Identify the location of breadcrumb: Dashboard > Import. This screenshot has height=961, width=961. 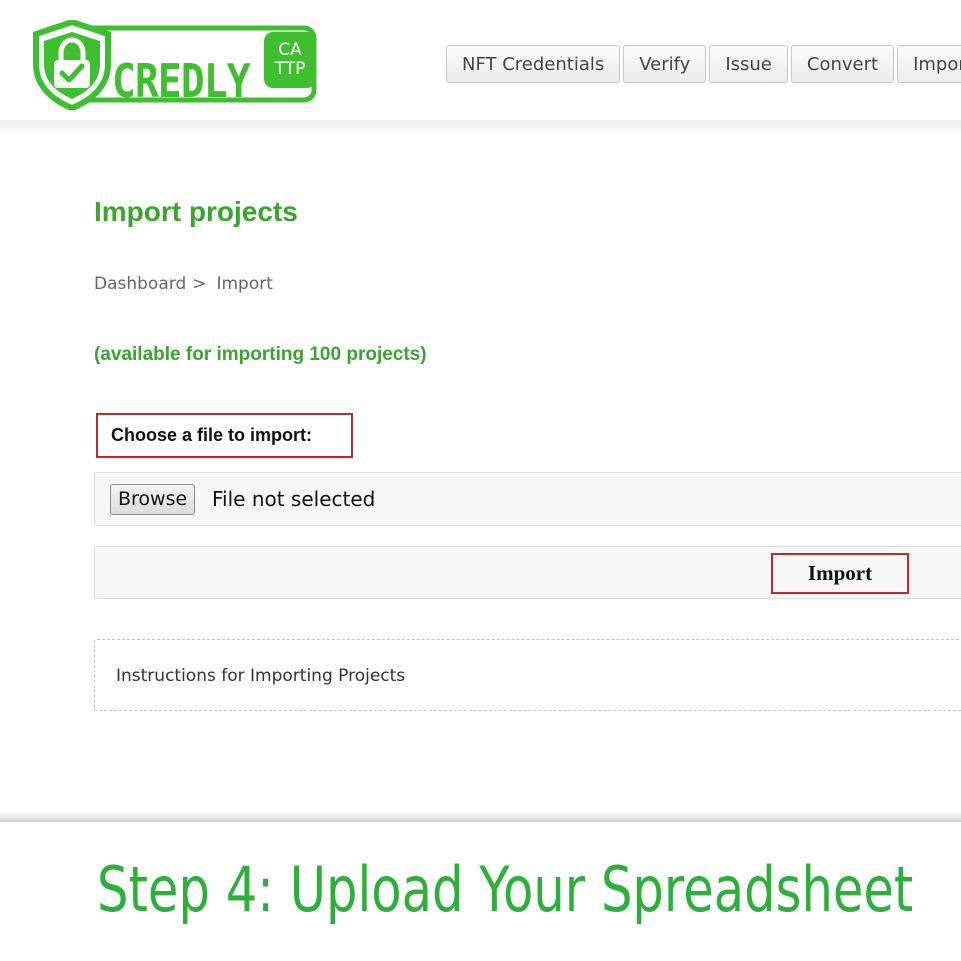
(183, 284).